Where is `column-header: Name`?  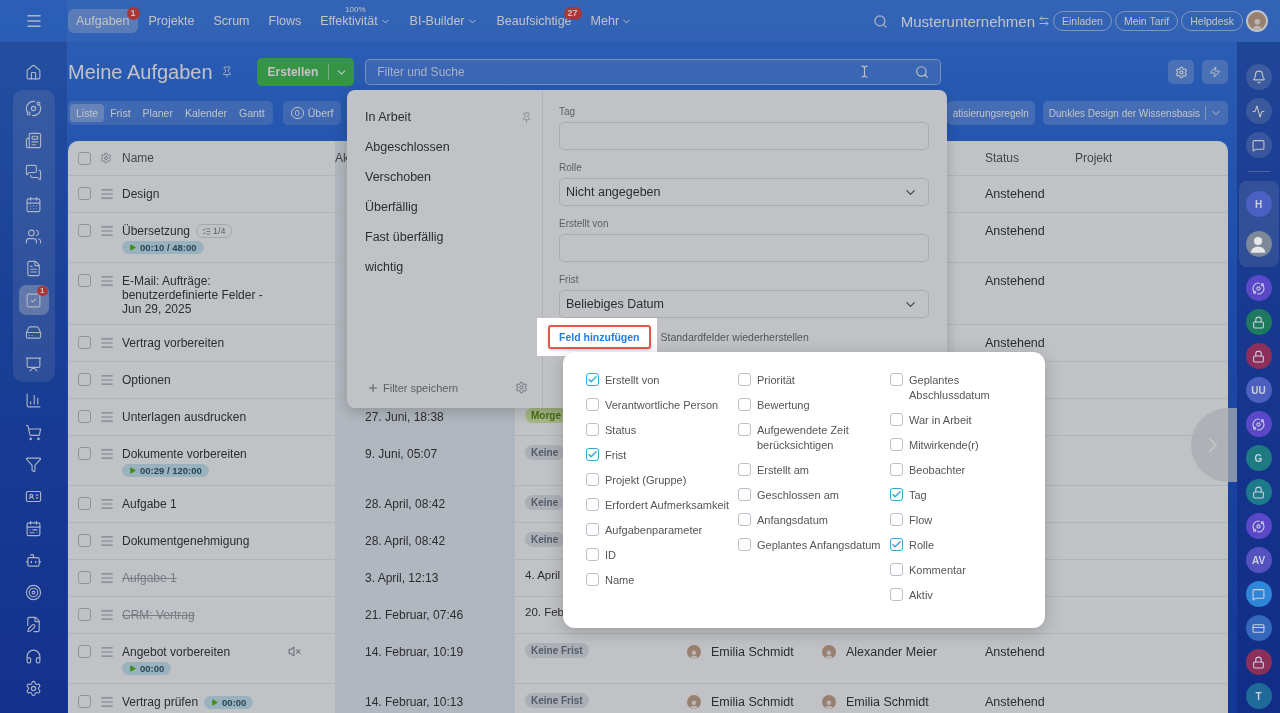
column-header: Name is located at coordinates (138, 158).